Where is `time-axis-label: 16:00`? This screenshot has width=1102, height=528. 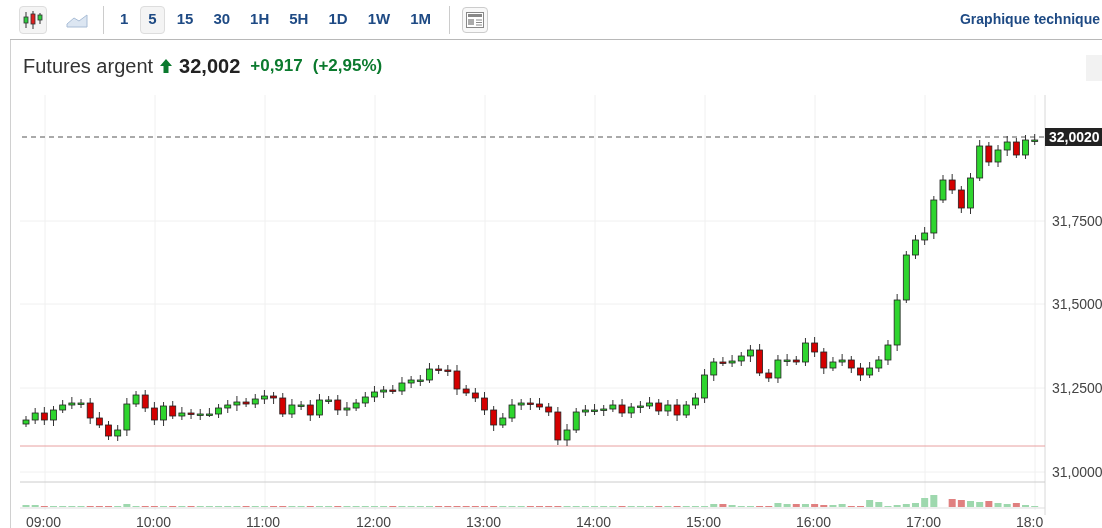
time-axis-label: 16:00 is located at coordinates (814, 521).